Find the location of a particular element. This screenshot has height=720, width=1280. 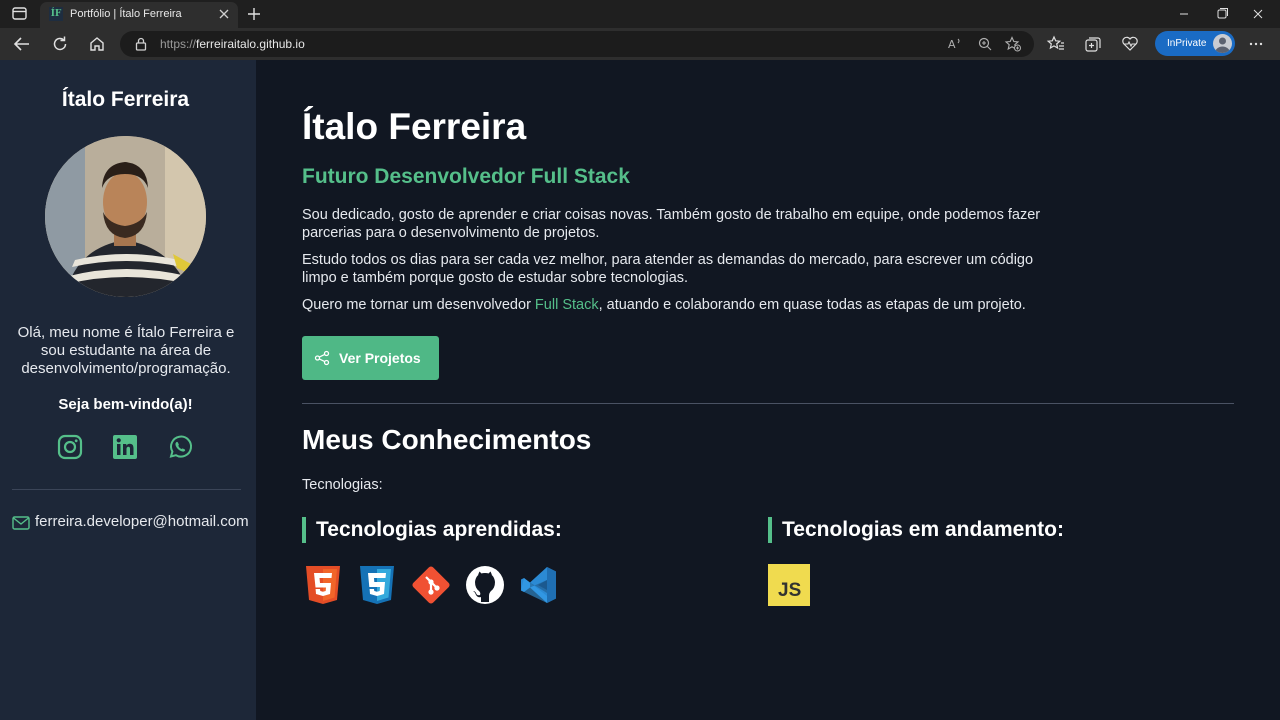

email-link: ferreira.developer@hotmail.com is located at coordinates (142, 521).